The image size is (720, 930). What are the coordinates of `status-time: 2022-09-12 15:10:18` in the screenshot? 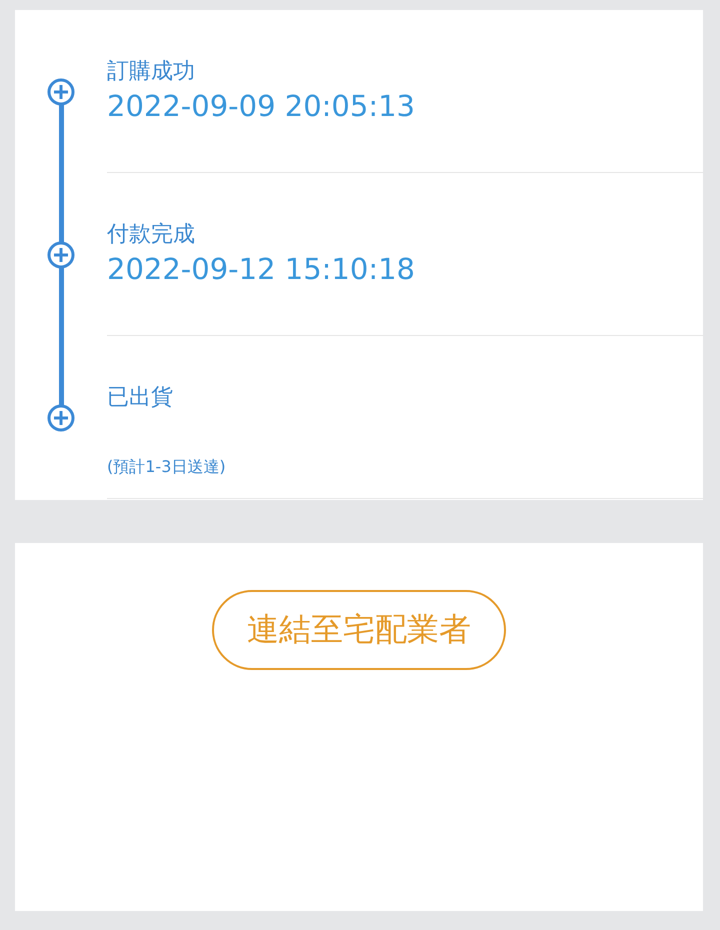 It's located at (261, 269).